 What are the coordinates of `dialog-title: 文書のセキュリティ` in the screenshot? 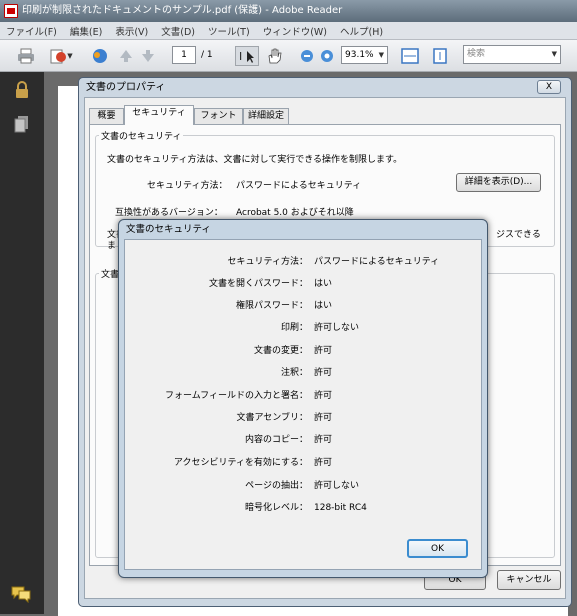 It's located at (168, 229).